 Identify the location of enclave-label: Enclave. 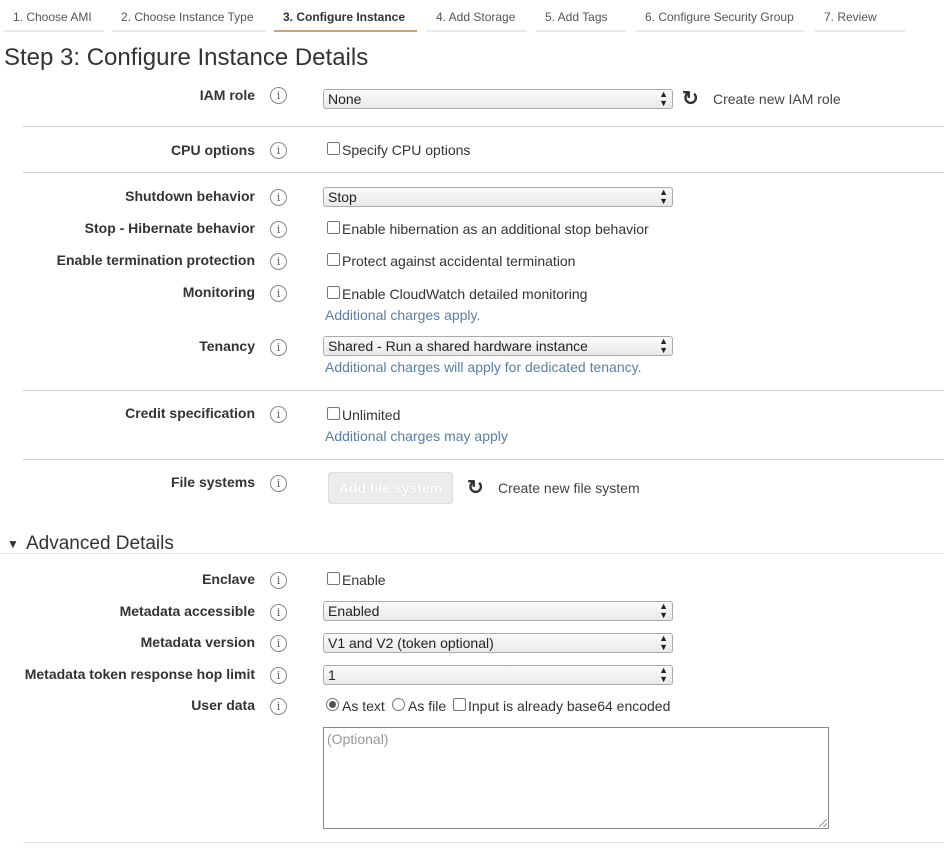
(228, 579).